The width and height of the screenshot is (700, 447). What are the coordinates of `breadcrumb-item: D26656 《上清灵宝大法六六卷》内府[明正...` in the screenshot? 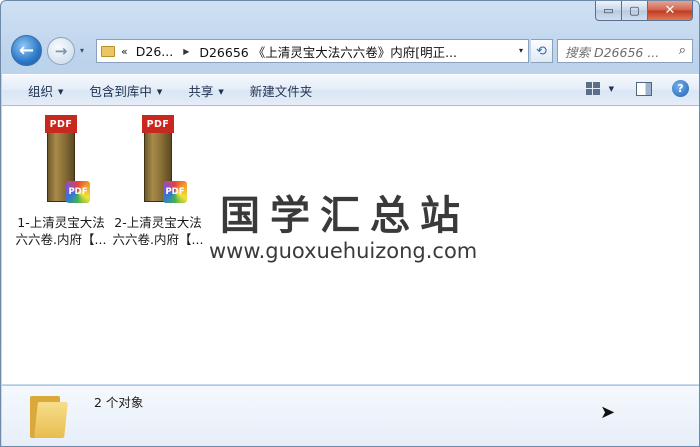 It's located at (328, 51).